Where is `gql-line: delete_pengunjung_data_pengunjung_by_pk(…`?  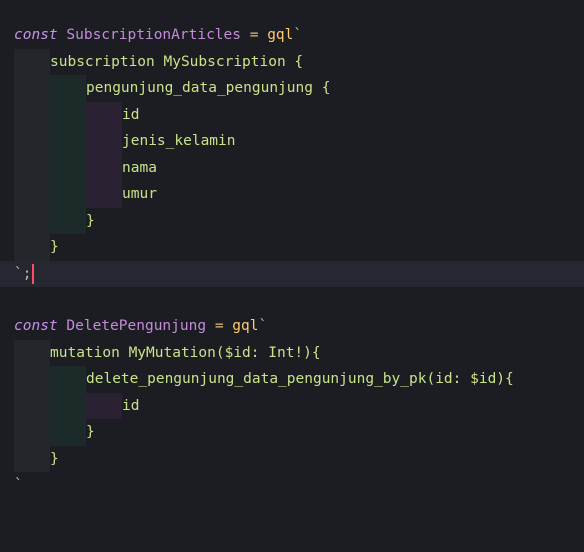 gql-line: delete_pengunjung_data_pengunjung_by_pk(… is located at coordinates (300, 379).